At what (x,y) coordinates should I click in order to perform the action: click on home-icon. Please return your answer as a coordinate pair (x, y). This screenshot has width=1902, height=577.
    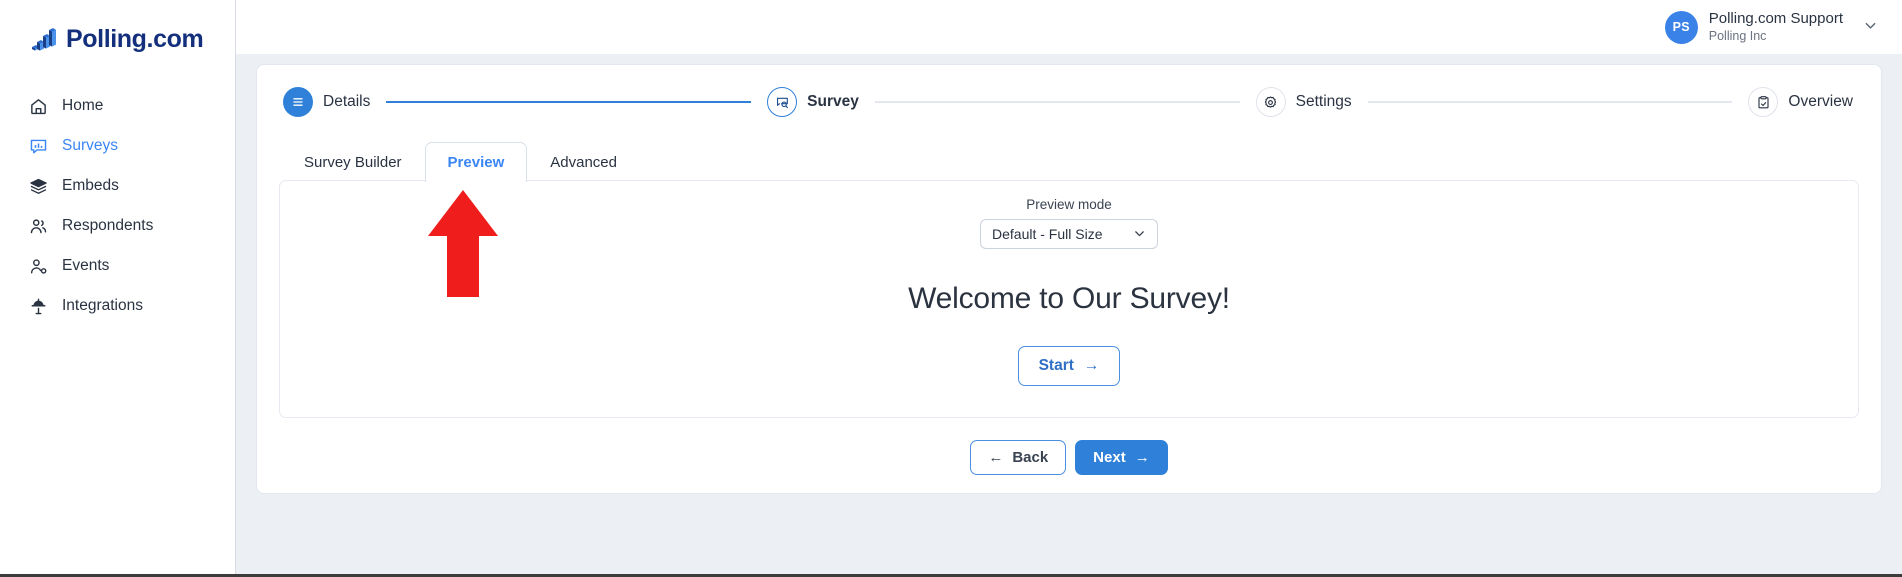
    Looking at the image, I should click on (38, 106).